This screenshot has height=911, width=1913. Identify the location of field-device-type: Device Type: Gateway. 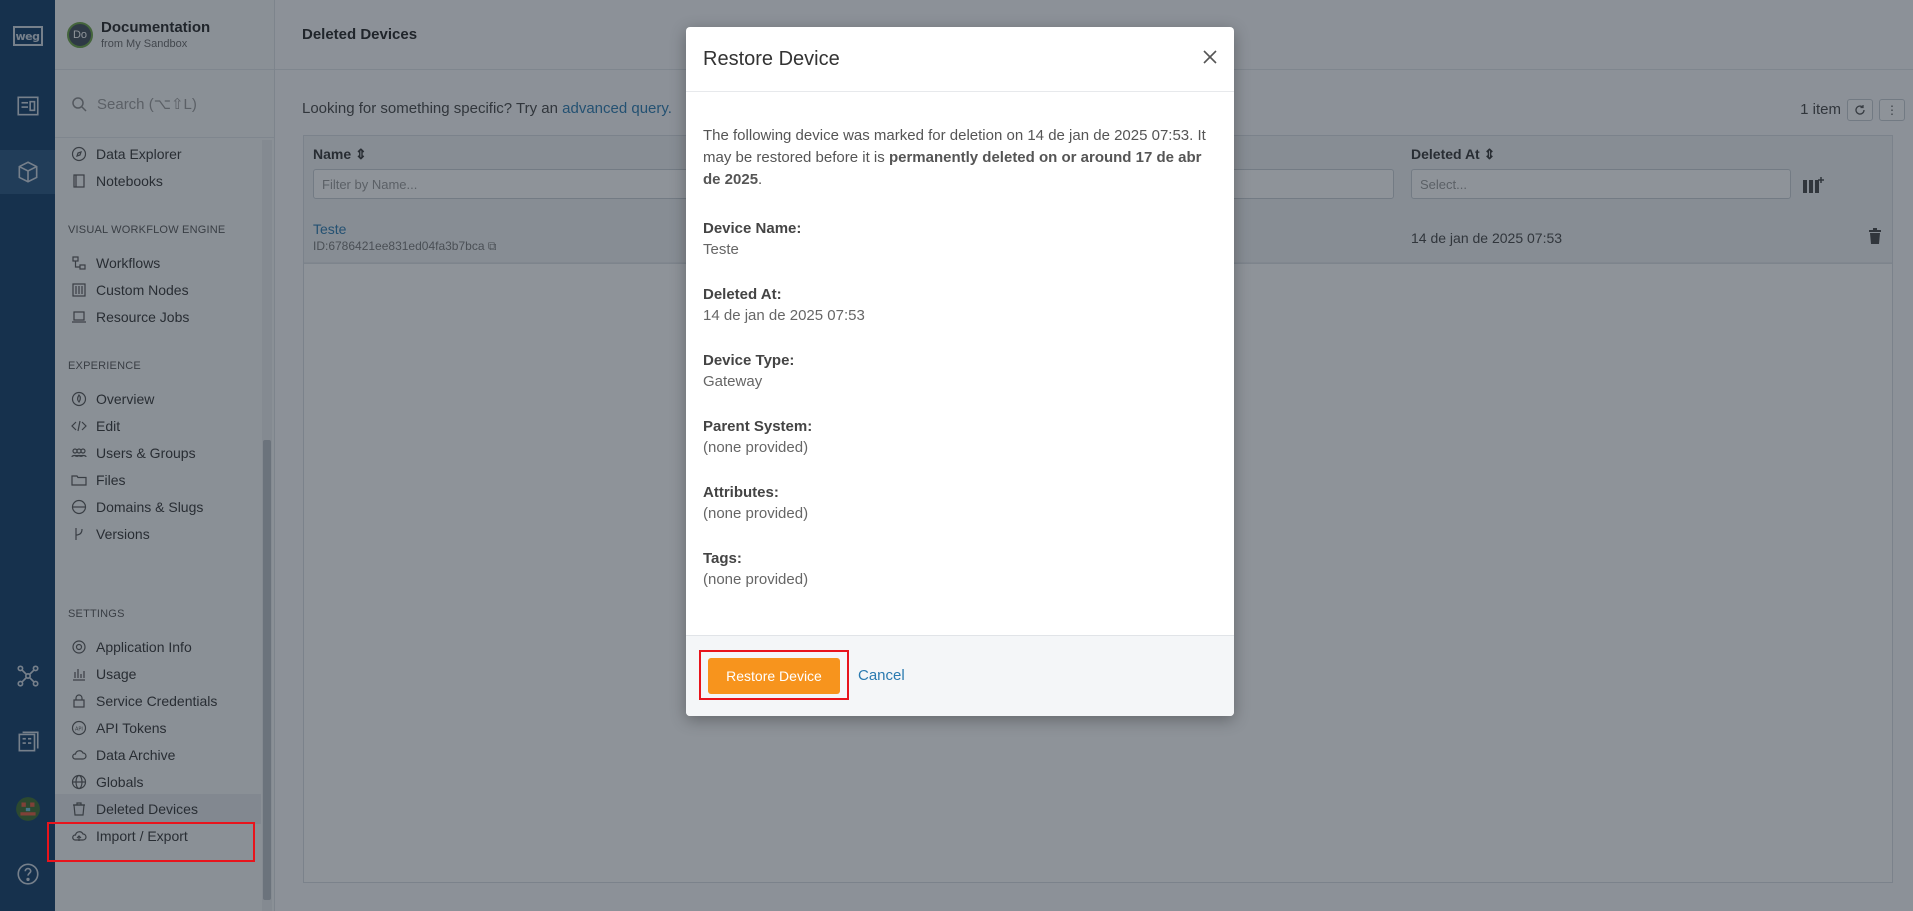
(749, 371).